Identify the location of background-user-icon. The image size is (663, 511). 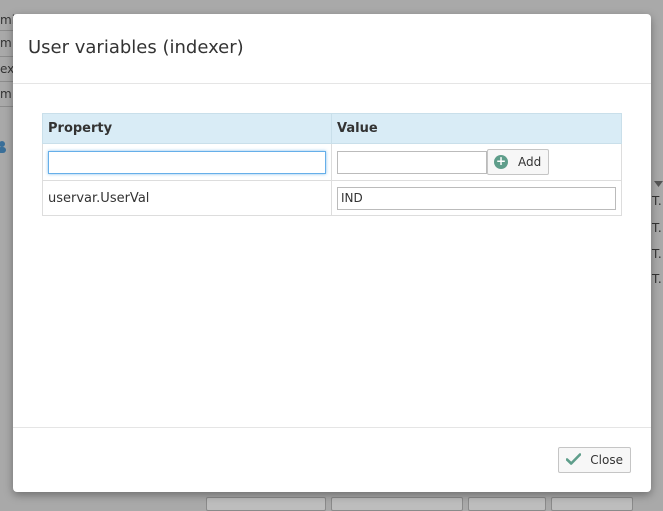
(3, 145).